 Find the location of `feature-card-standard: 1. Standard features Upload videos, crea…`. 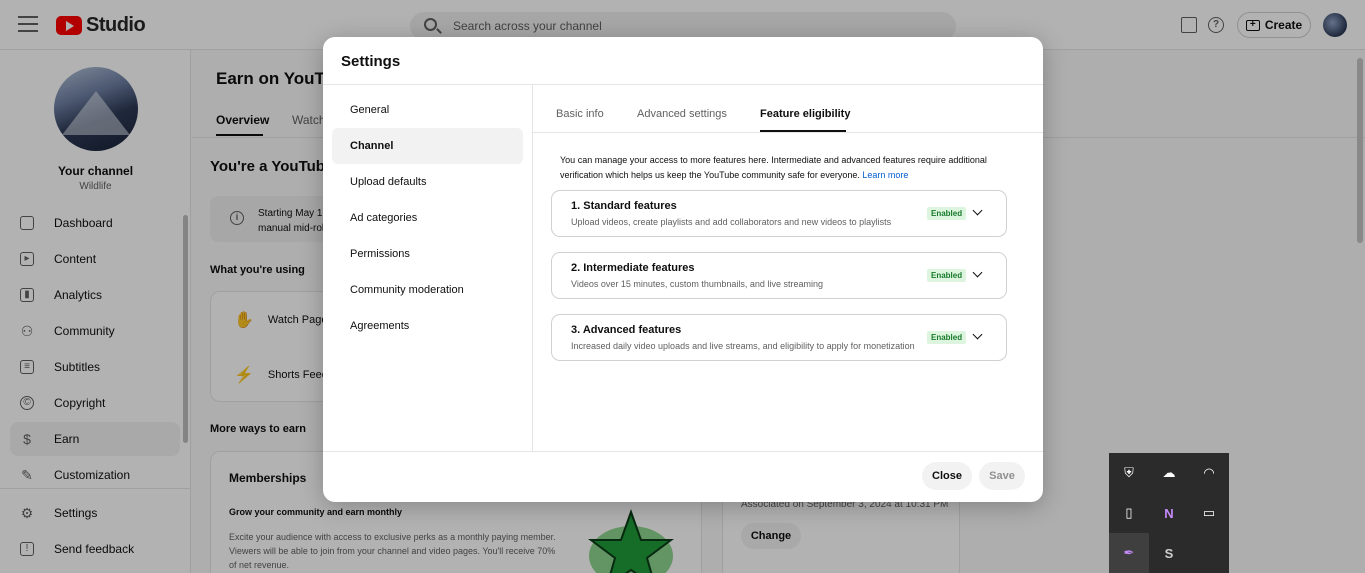

feature-card-standard: 1. Standard features Upload videos, crea… is located at coordinates (779, 213).